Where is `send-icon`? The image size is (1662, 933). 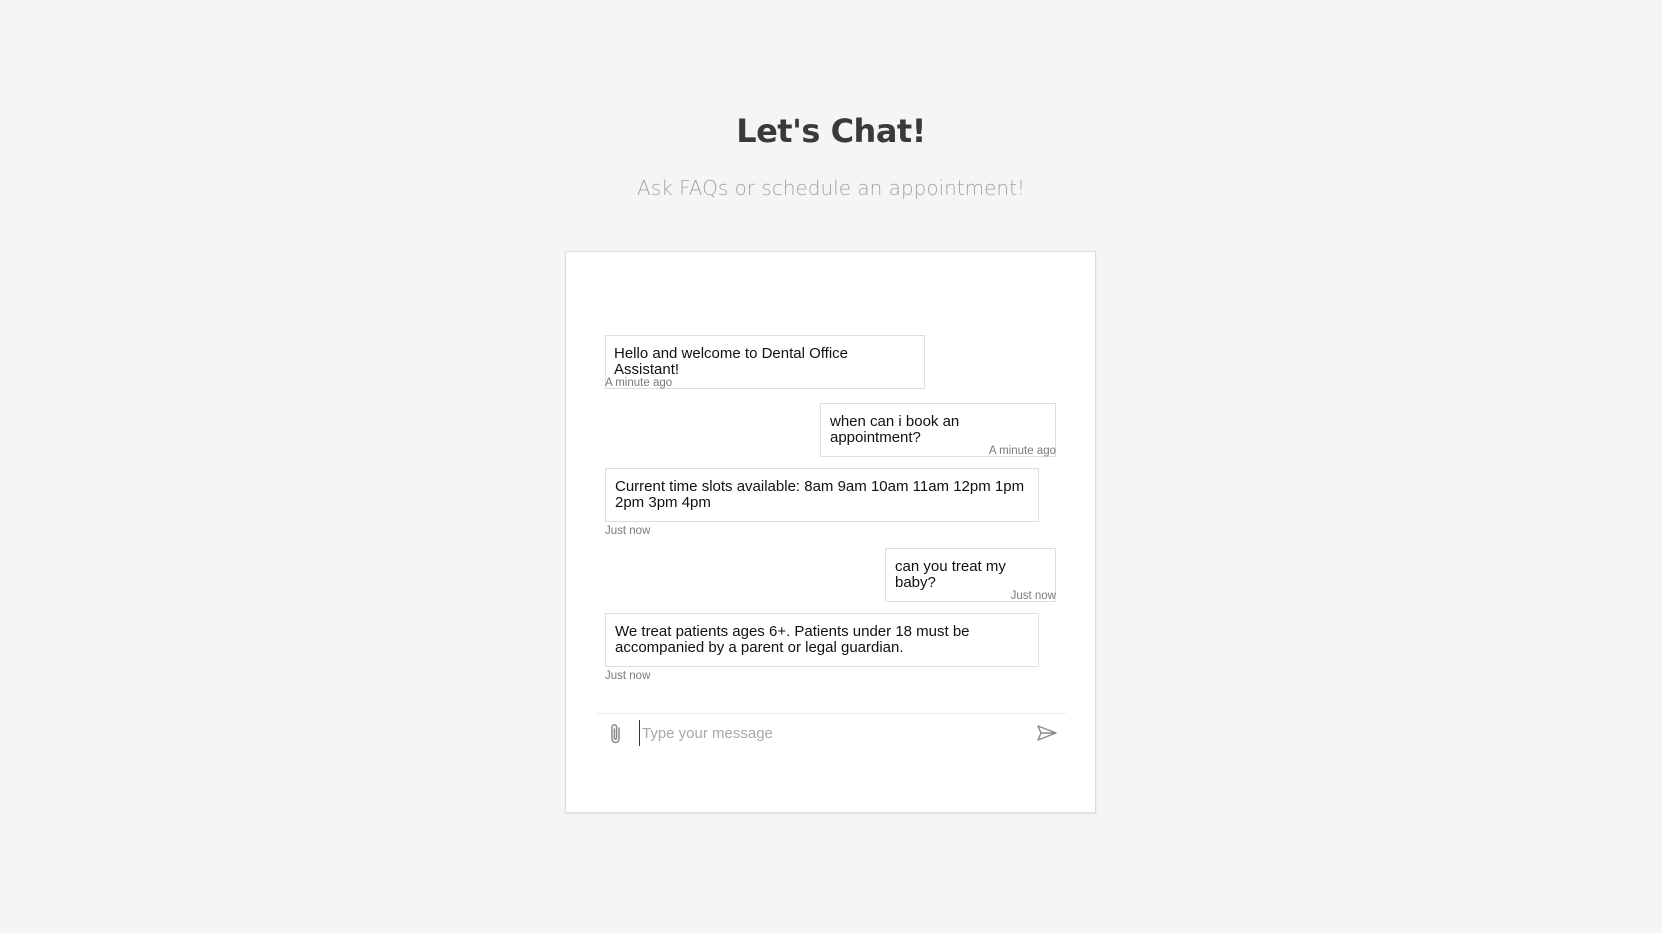
send-icon is located at coordinates (1047, 733).